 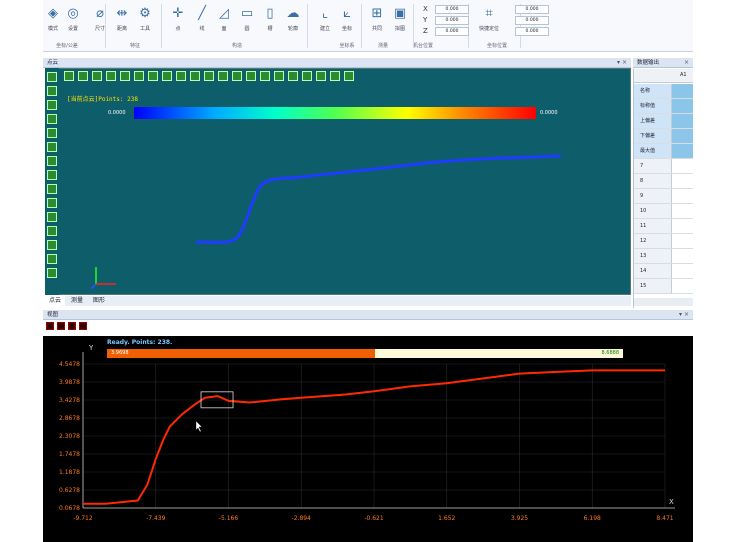 What do you see at coordinates (247, 19) in the screenshot?
I see `ribbon-button-8: ▭ 圆` at bounding box center [247, 19].